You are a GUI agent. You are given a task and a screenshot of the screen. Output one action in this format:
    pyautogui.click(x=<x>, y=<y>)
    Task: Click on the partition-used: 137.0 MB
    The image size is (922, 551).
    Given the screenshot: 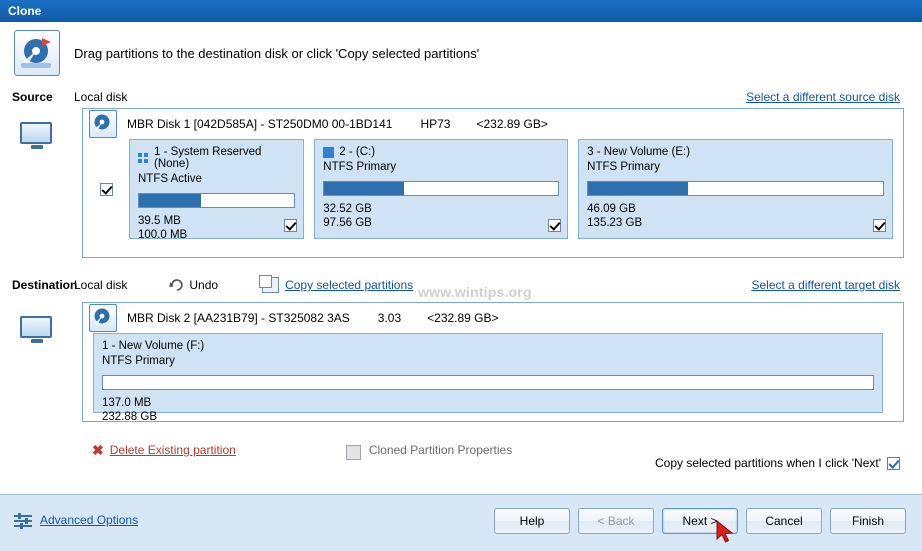 What is the action you would take?
    pyautogui.click(x=127, y=403)
    